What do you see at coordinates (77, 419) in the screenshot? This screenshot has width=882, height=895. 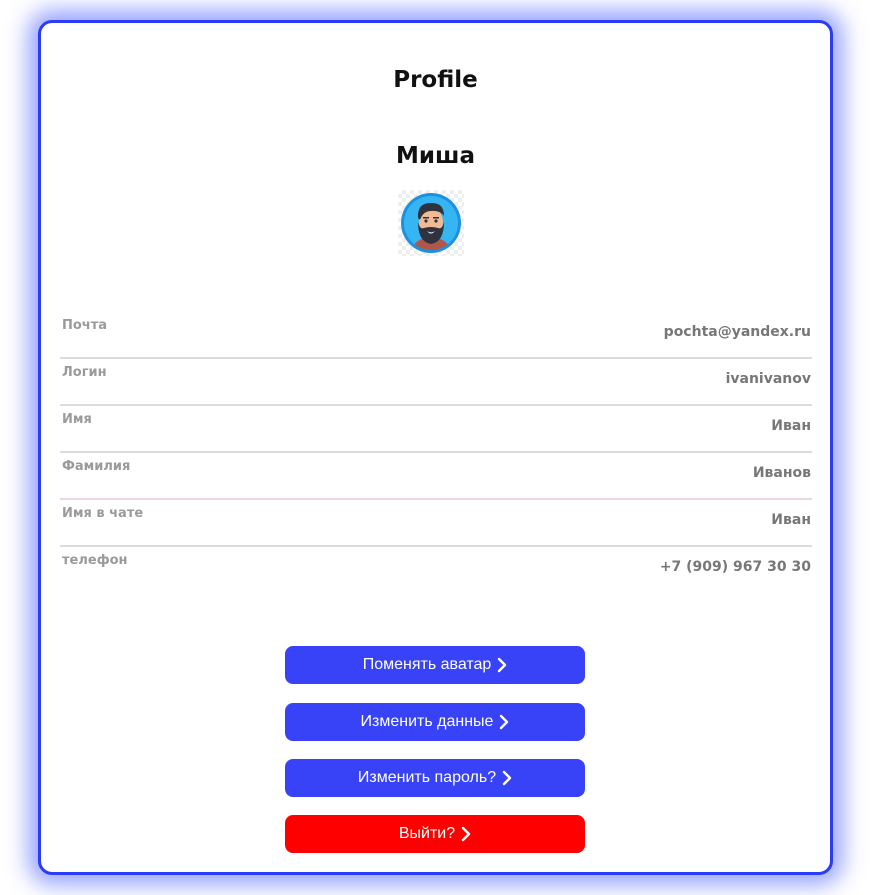 I see `field-label: Имя` at bounding box center [77, 419].